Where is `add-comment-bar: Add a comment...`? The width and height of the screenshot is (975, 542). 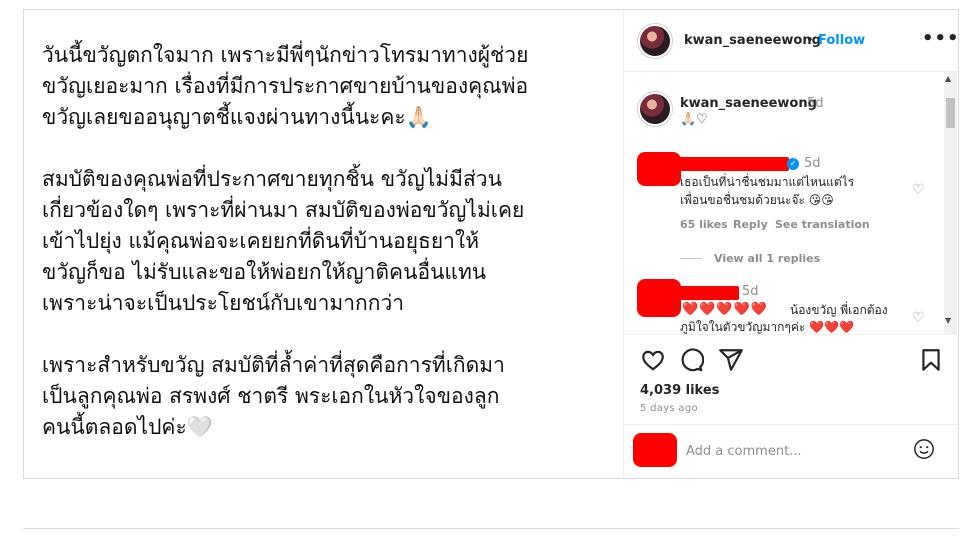 add-comment-bar: Add a comment... is located at coordinates (791, 451).